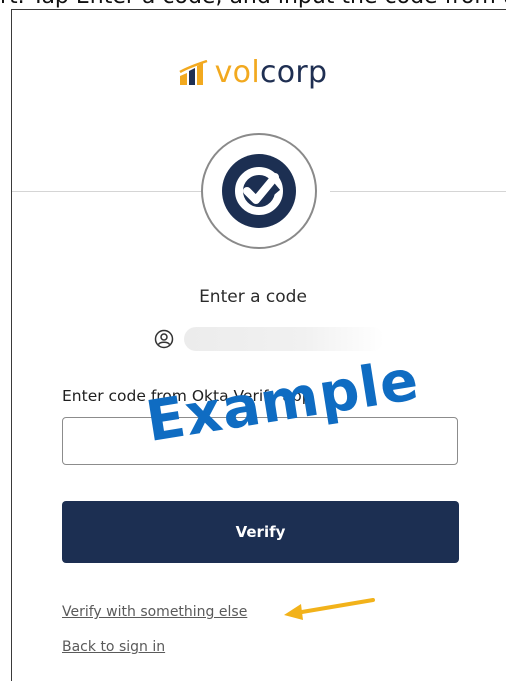  Describe the element at coordinates (260, 441) in the screenshot. I see `code-input` at that location.